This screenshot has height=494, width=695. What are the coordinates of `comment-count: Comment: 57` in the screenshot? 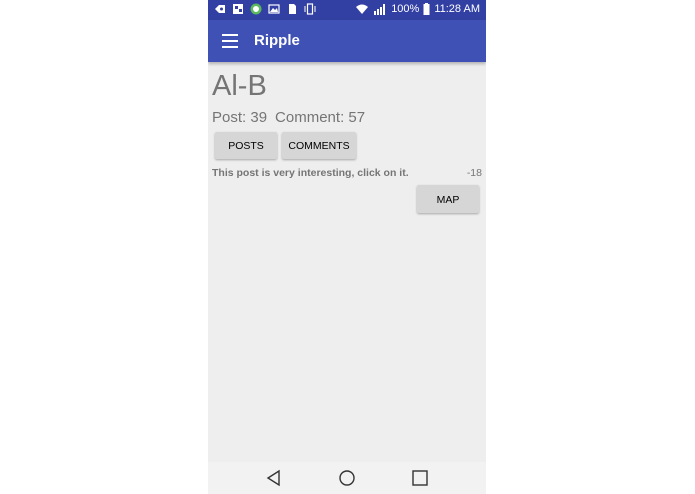 It's located at (320, 117).